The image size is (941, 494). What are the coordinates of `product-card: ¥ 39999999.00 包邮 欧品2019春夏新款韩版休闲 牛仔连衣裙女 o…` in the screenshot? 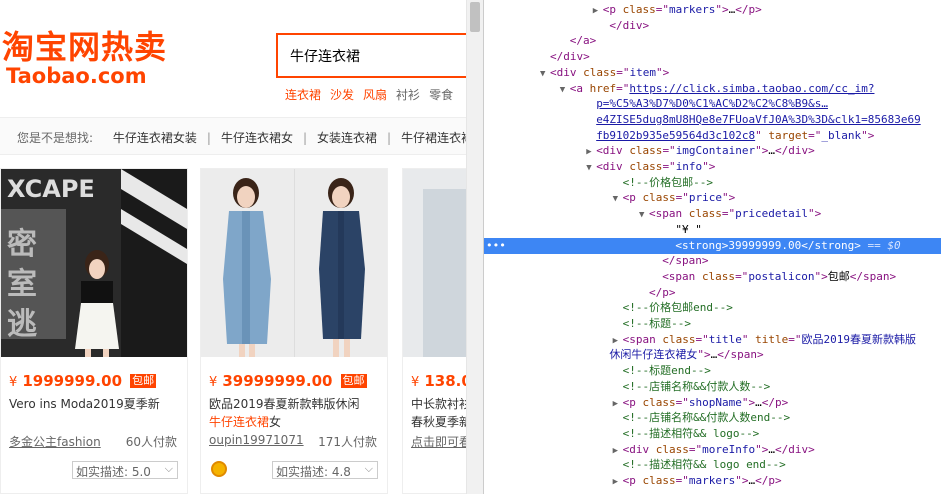 It's located at (294, 331).